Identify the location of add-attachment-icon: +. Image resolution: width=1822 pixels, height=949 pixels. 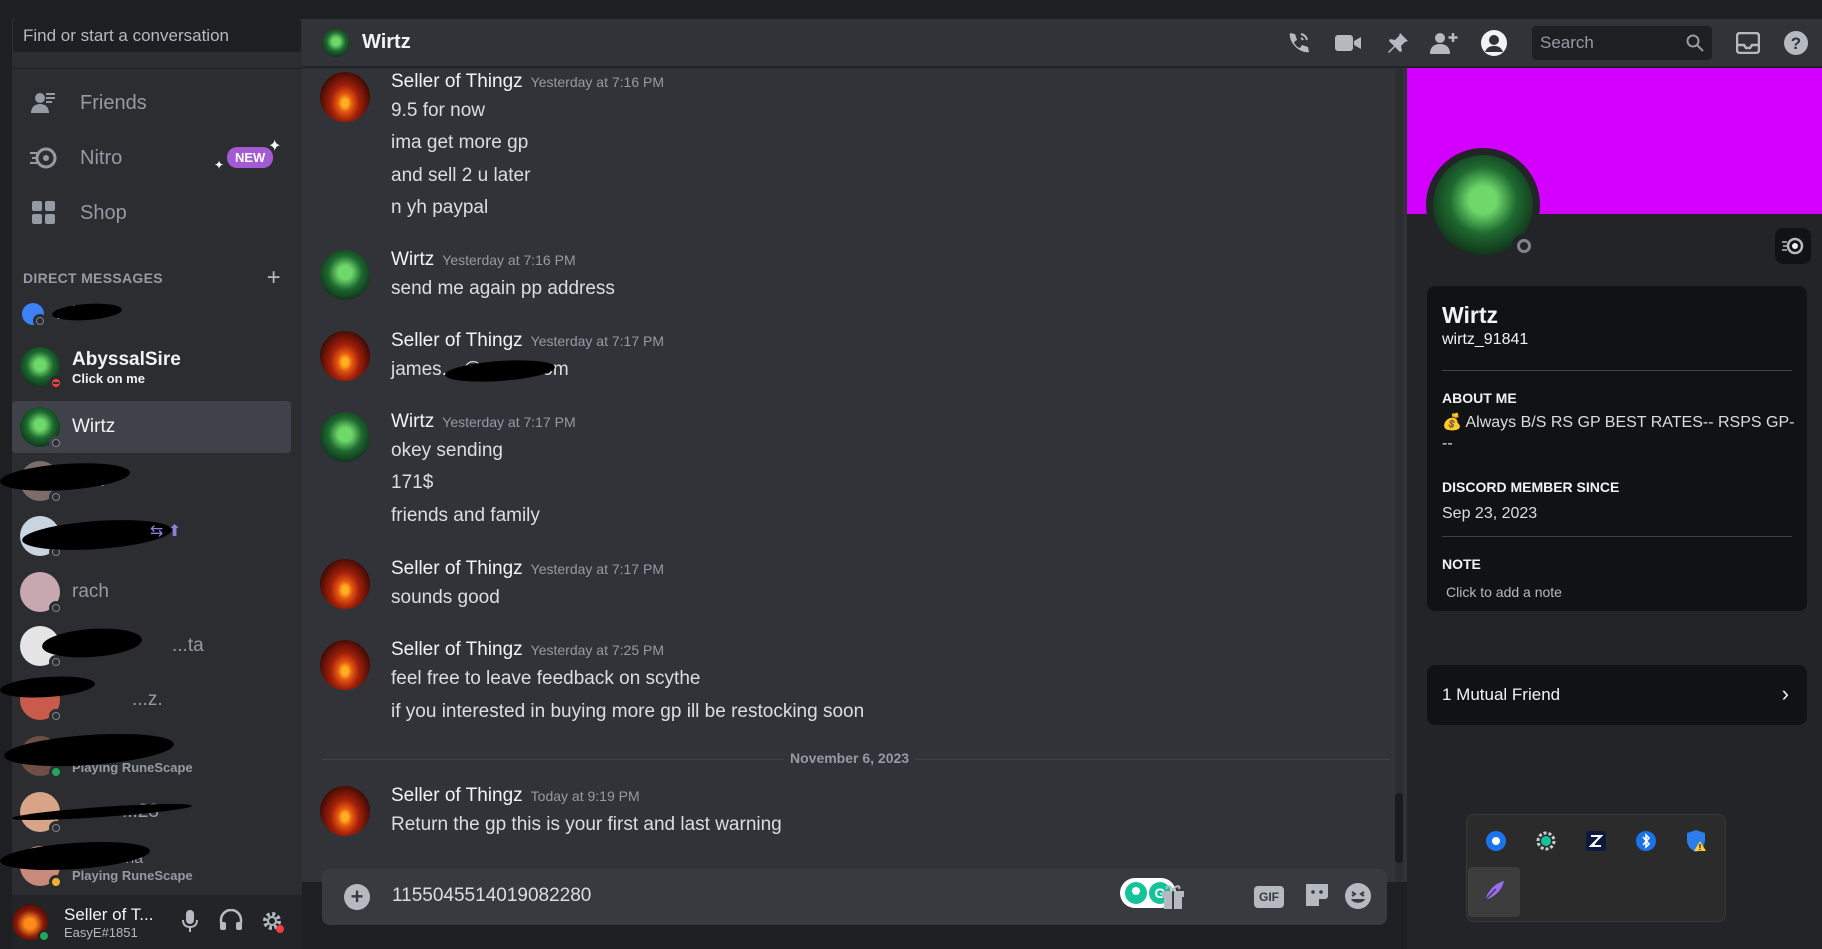
(357, 897).